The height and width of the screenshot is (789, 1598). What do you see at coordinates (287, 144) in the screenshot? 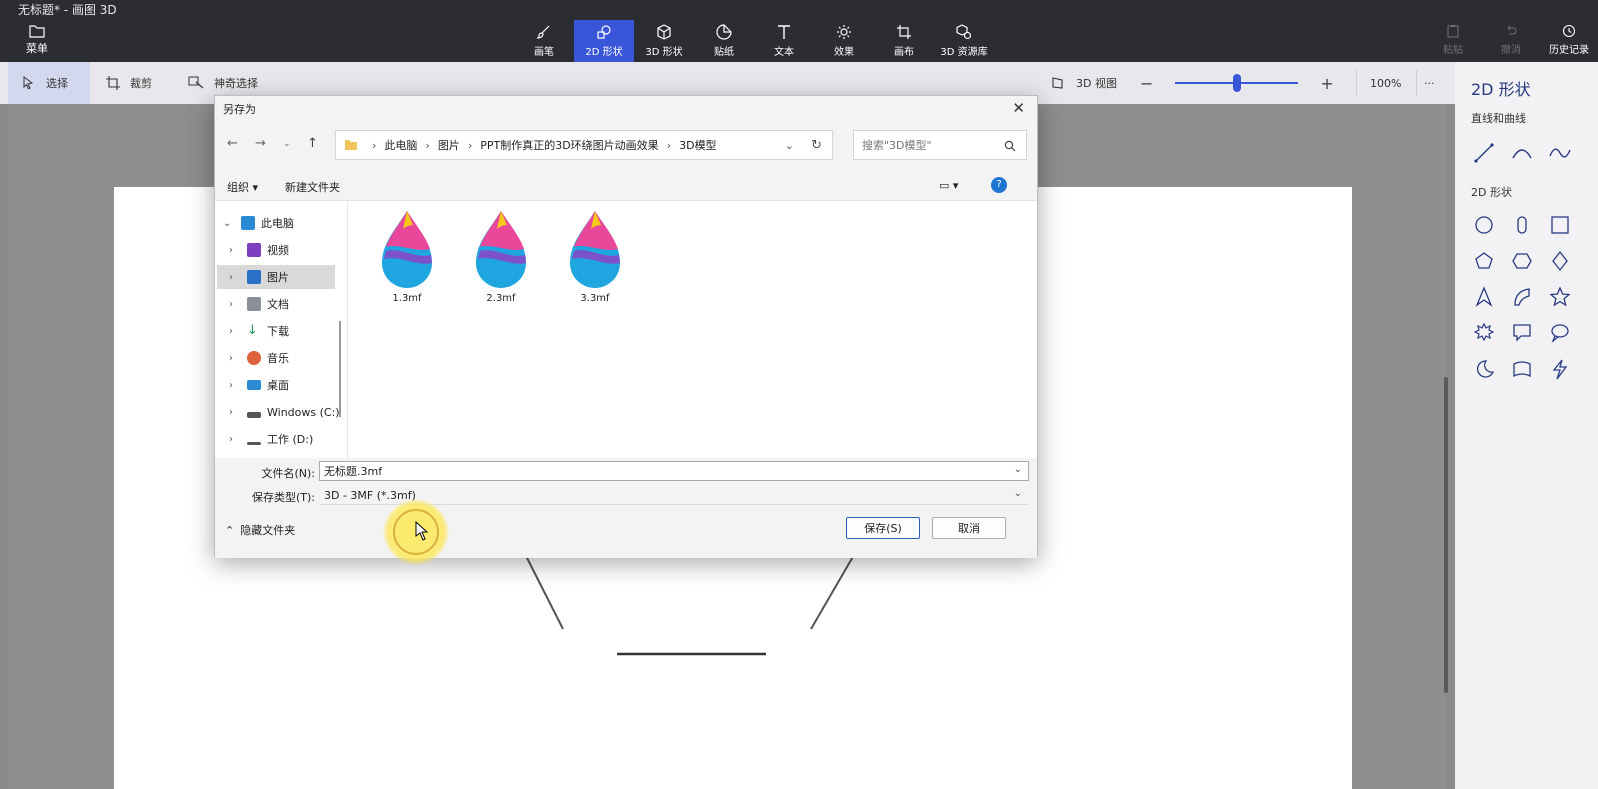
I see `recent-dropdown-icon: ⌄` at bounding box center [287, 144].